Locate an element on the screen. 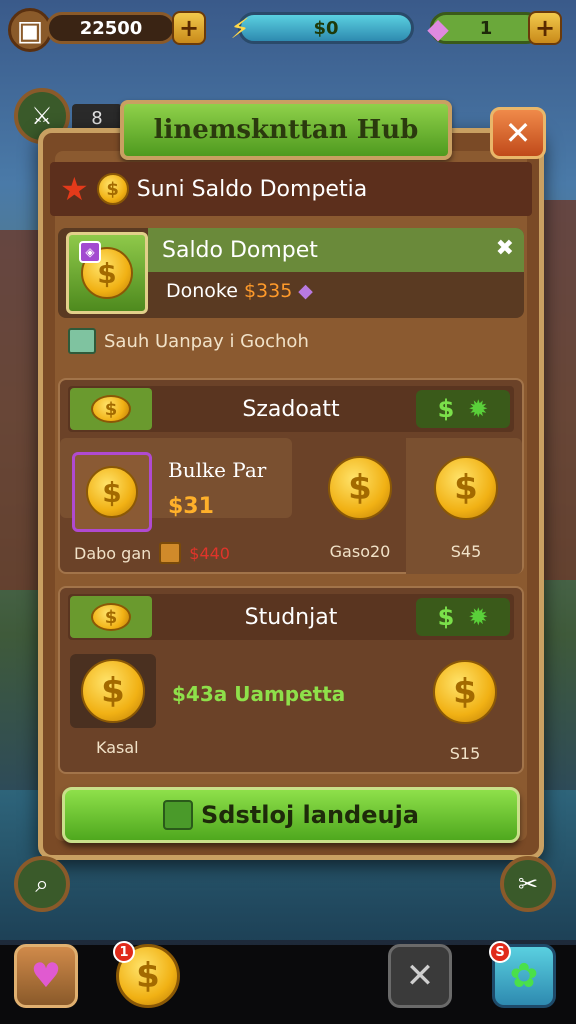 The image size is (576, 1024). panel-header-text: Suni Saldo Dompetia is located at coordinates (252, 189).